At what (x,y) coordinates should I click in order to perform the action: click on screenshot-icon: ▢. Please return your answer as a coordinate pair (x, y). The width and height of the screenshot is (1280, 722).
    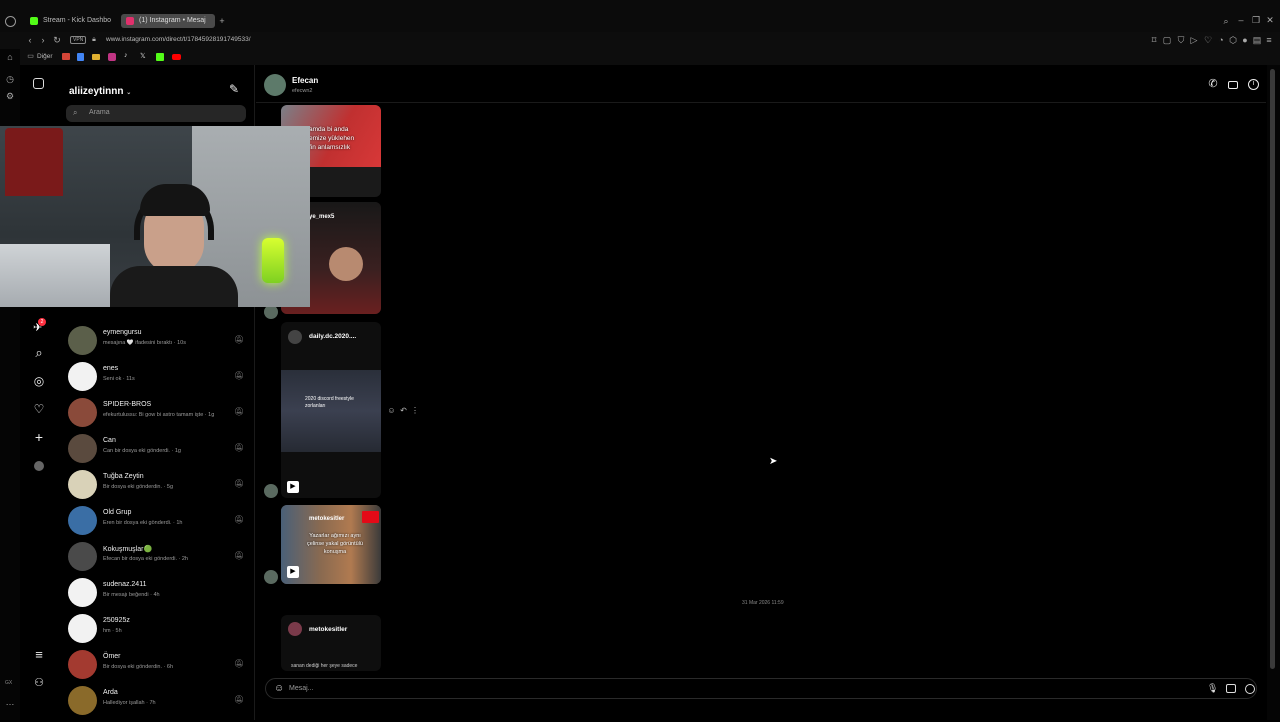
    Looking at the image, I should click on (1167, 40).